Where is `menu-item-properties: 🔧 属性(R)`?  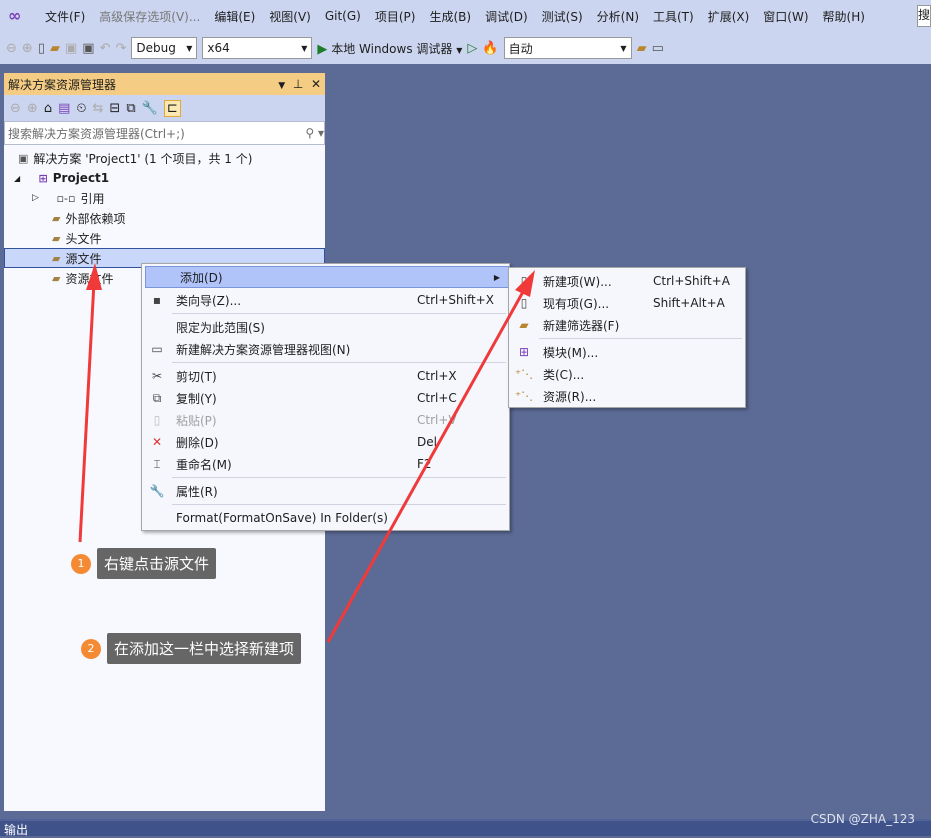 menu-item-properties: 🔧 属性(R) is located at coordinates (325, 491).